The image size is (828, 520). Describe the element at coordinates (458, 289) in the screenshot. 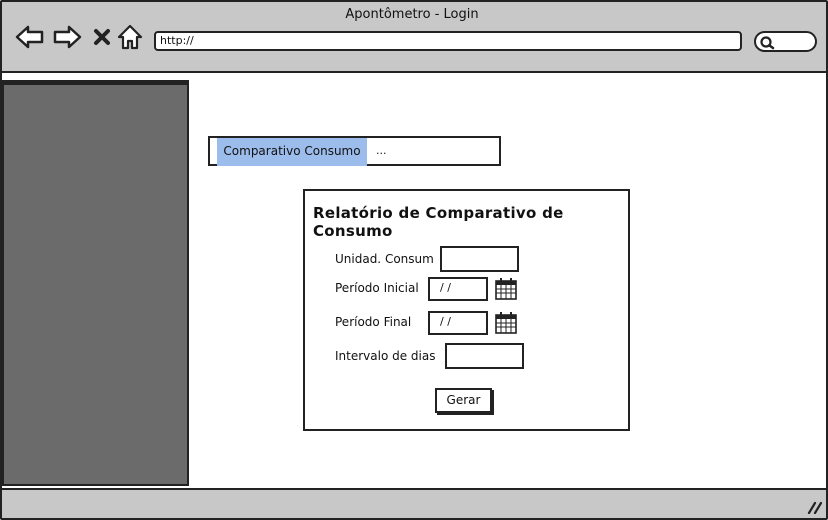

I see `periodo-inicial-input: / /` at that location.